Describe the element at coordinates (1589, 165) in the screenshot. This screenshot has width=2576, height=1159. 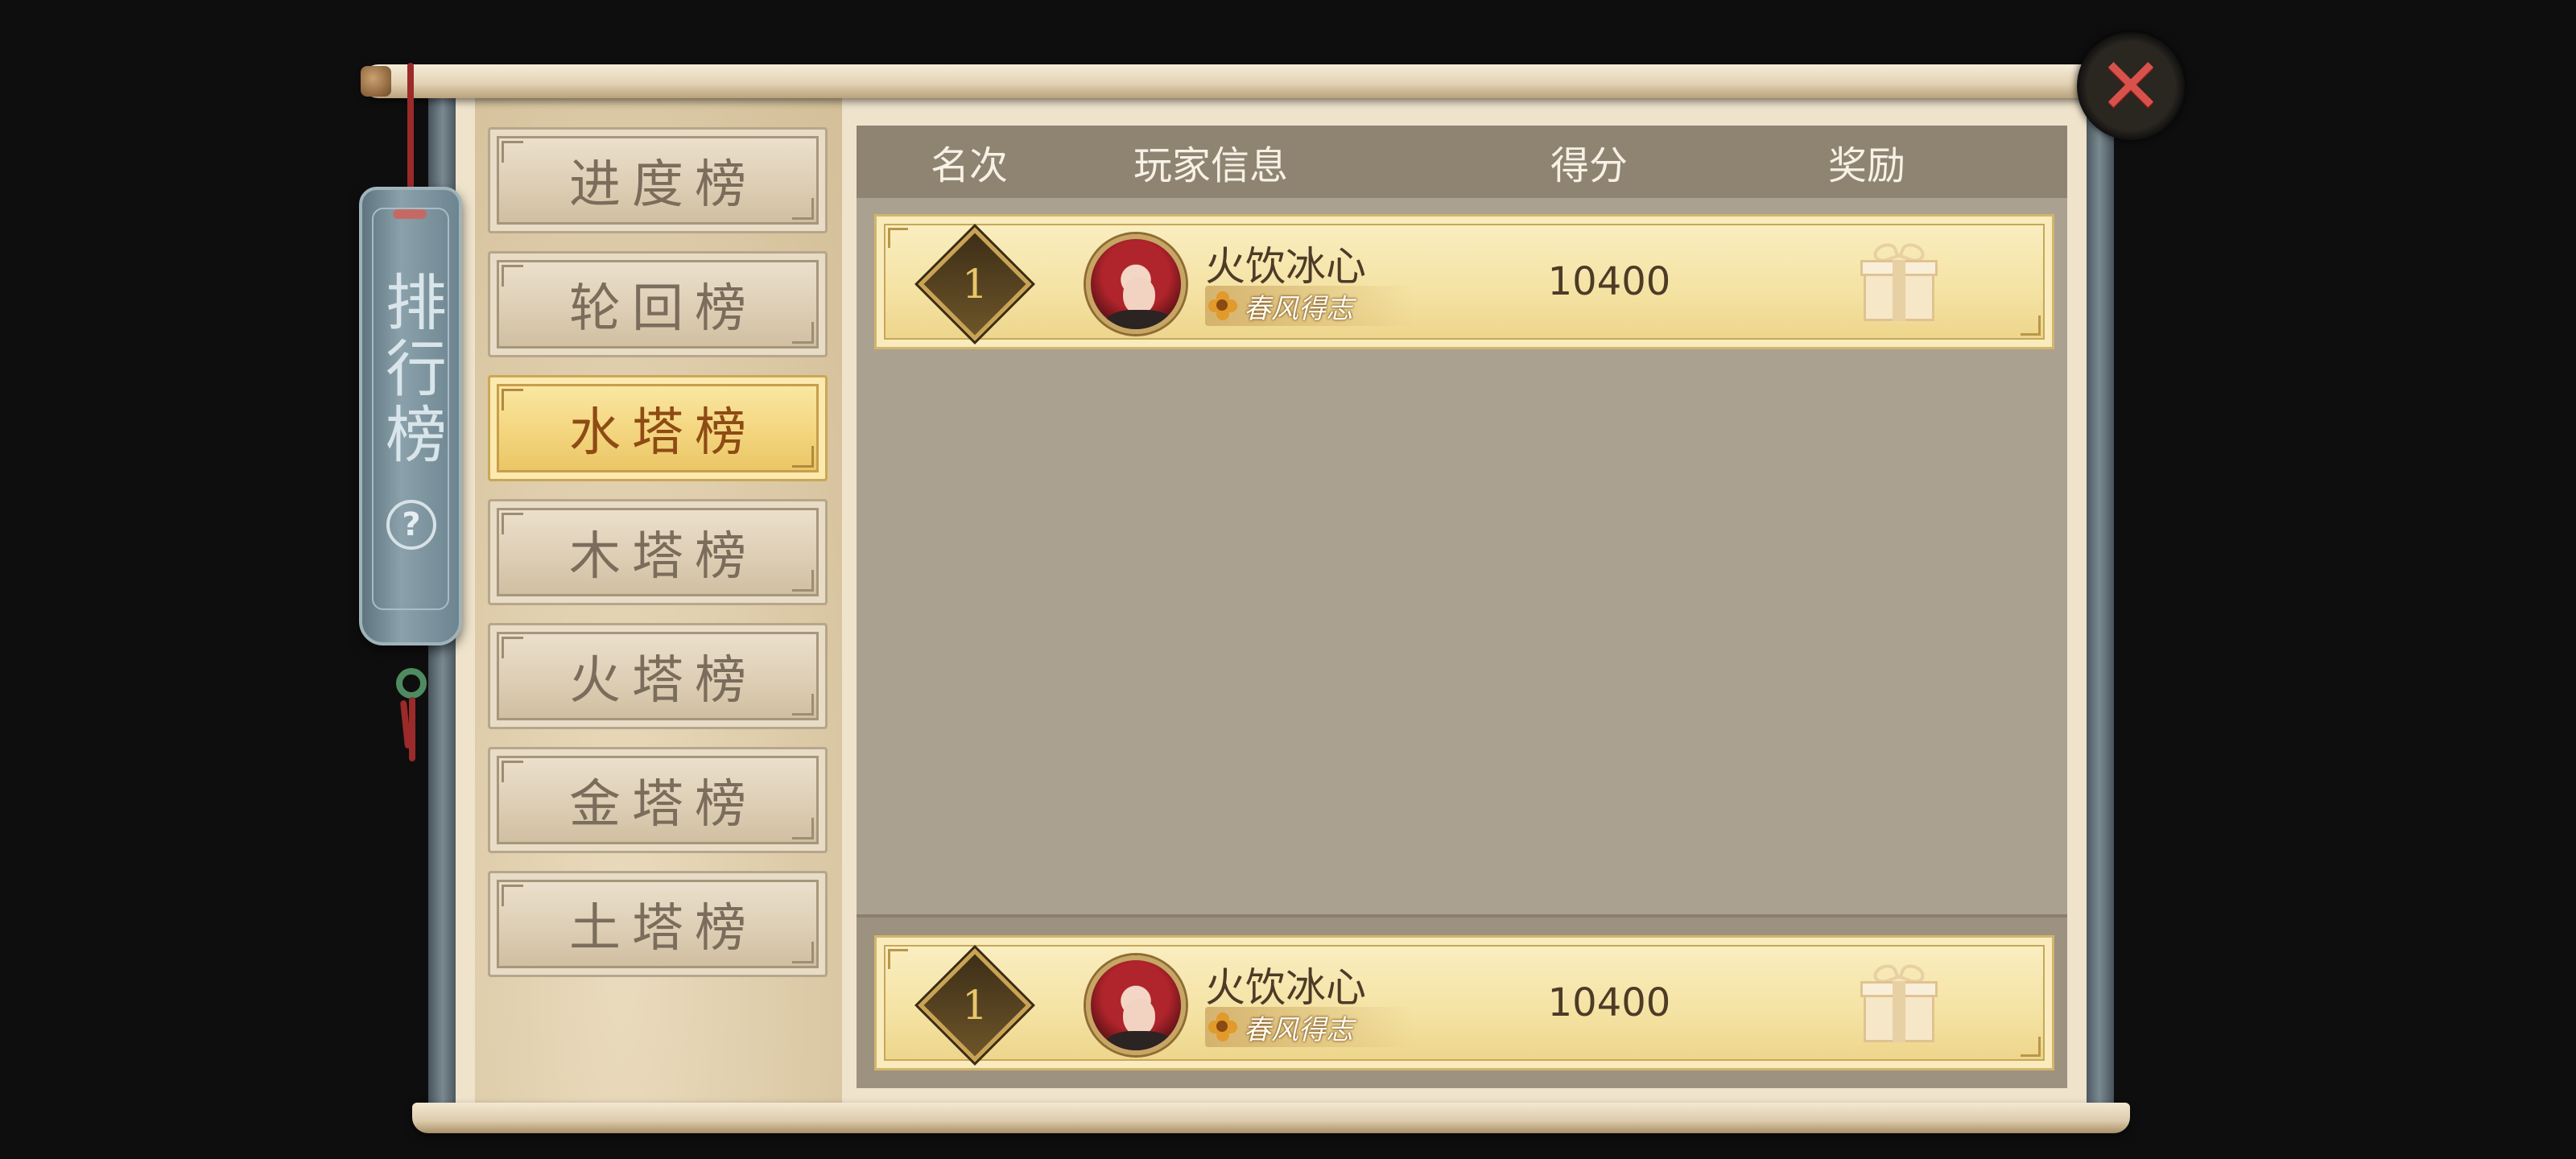
I see `column-header-score: 得分` at that location.